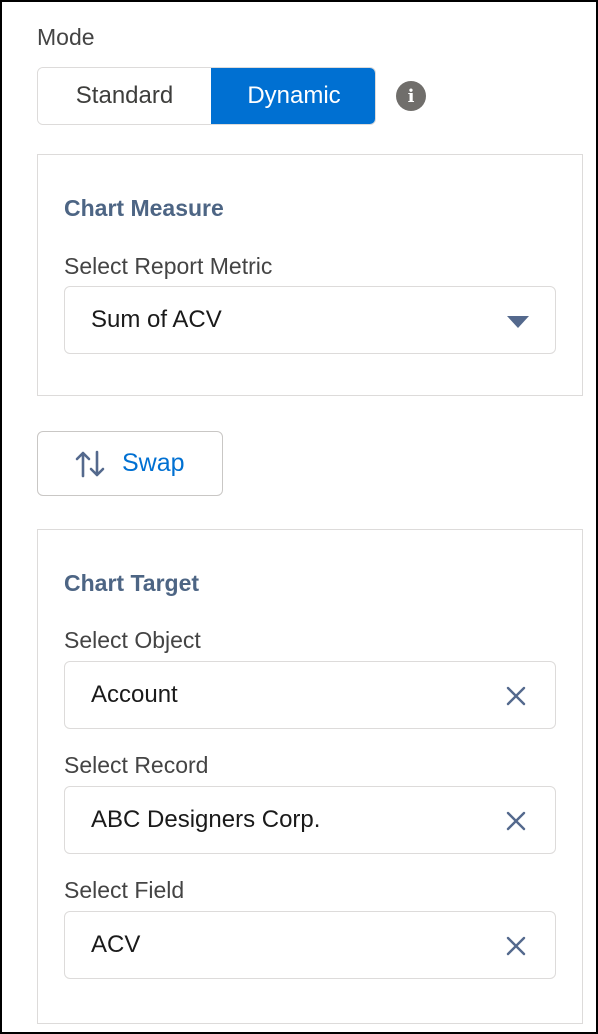 The height and width of the screenshot is (1034, 598). Describe the element at coordinates (310, 695) in the screenshot. I see `select-object-field: Account` at that location.